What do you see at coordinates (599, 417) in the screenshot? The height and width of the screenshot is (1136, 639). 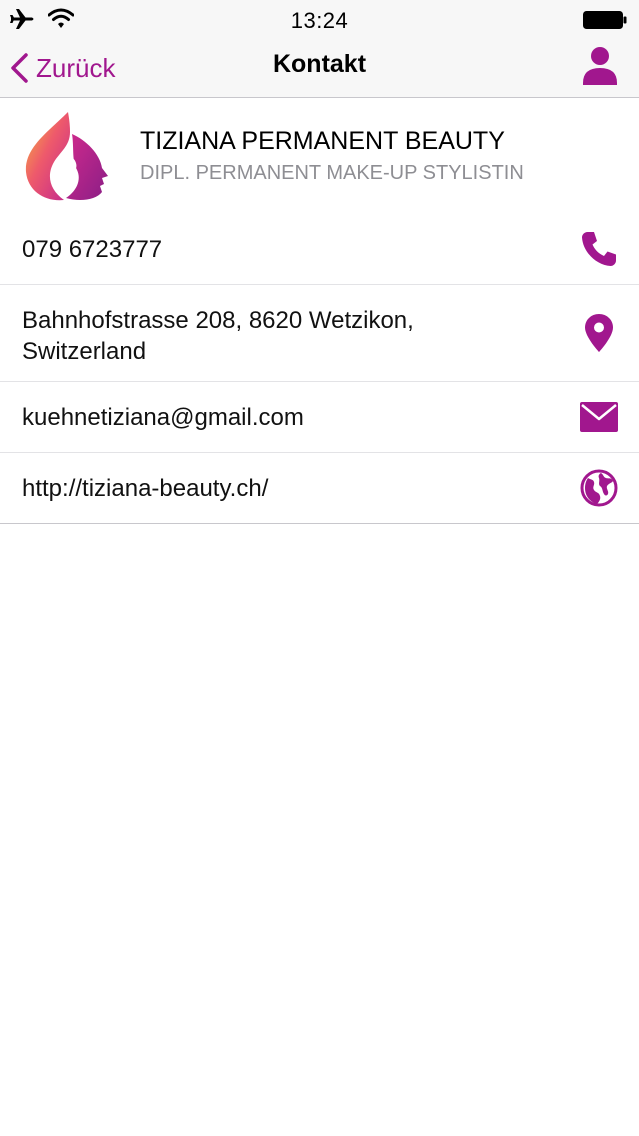 I see `envelope-icon` at bounding box center [599, 417].